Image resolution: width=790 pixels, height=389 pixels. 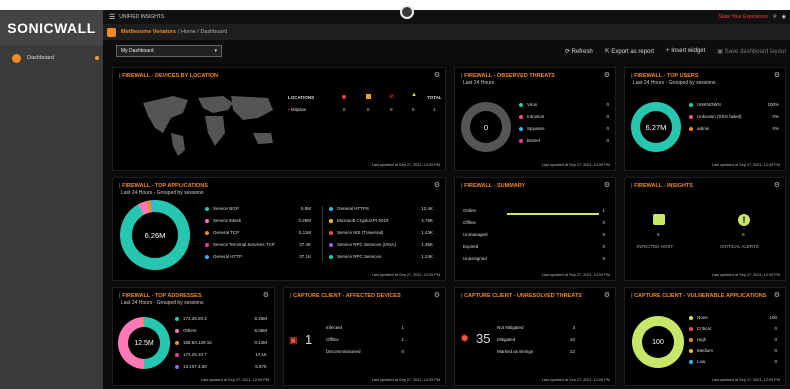 I want to click on legend-item: Service iMesh, so click(x=223, y=220).